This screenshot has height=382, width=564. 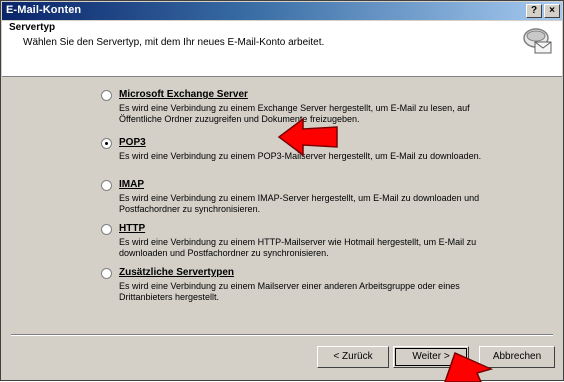 What do you see at coordinates (106, 273) in the screenshot?
I see `radio-additional` at bounding box center [106, 273].